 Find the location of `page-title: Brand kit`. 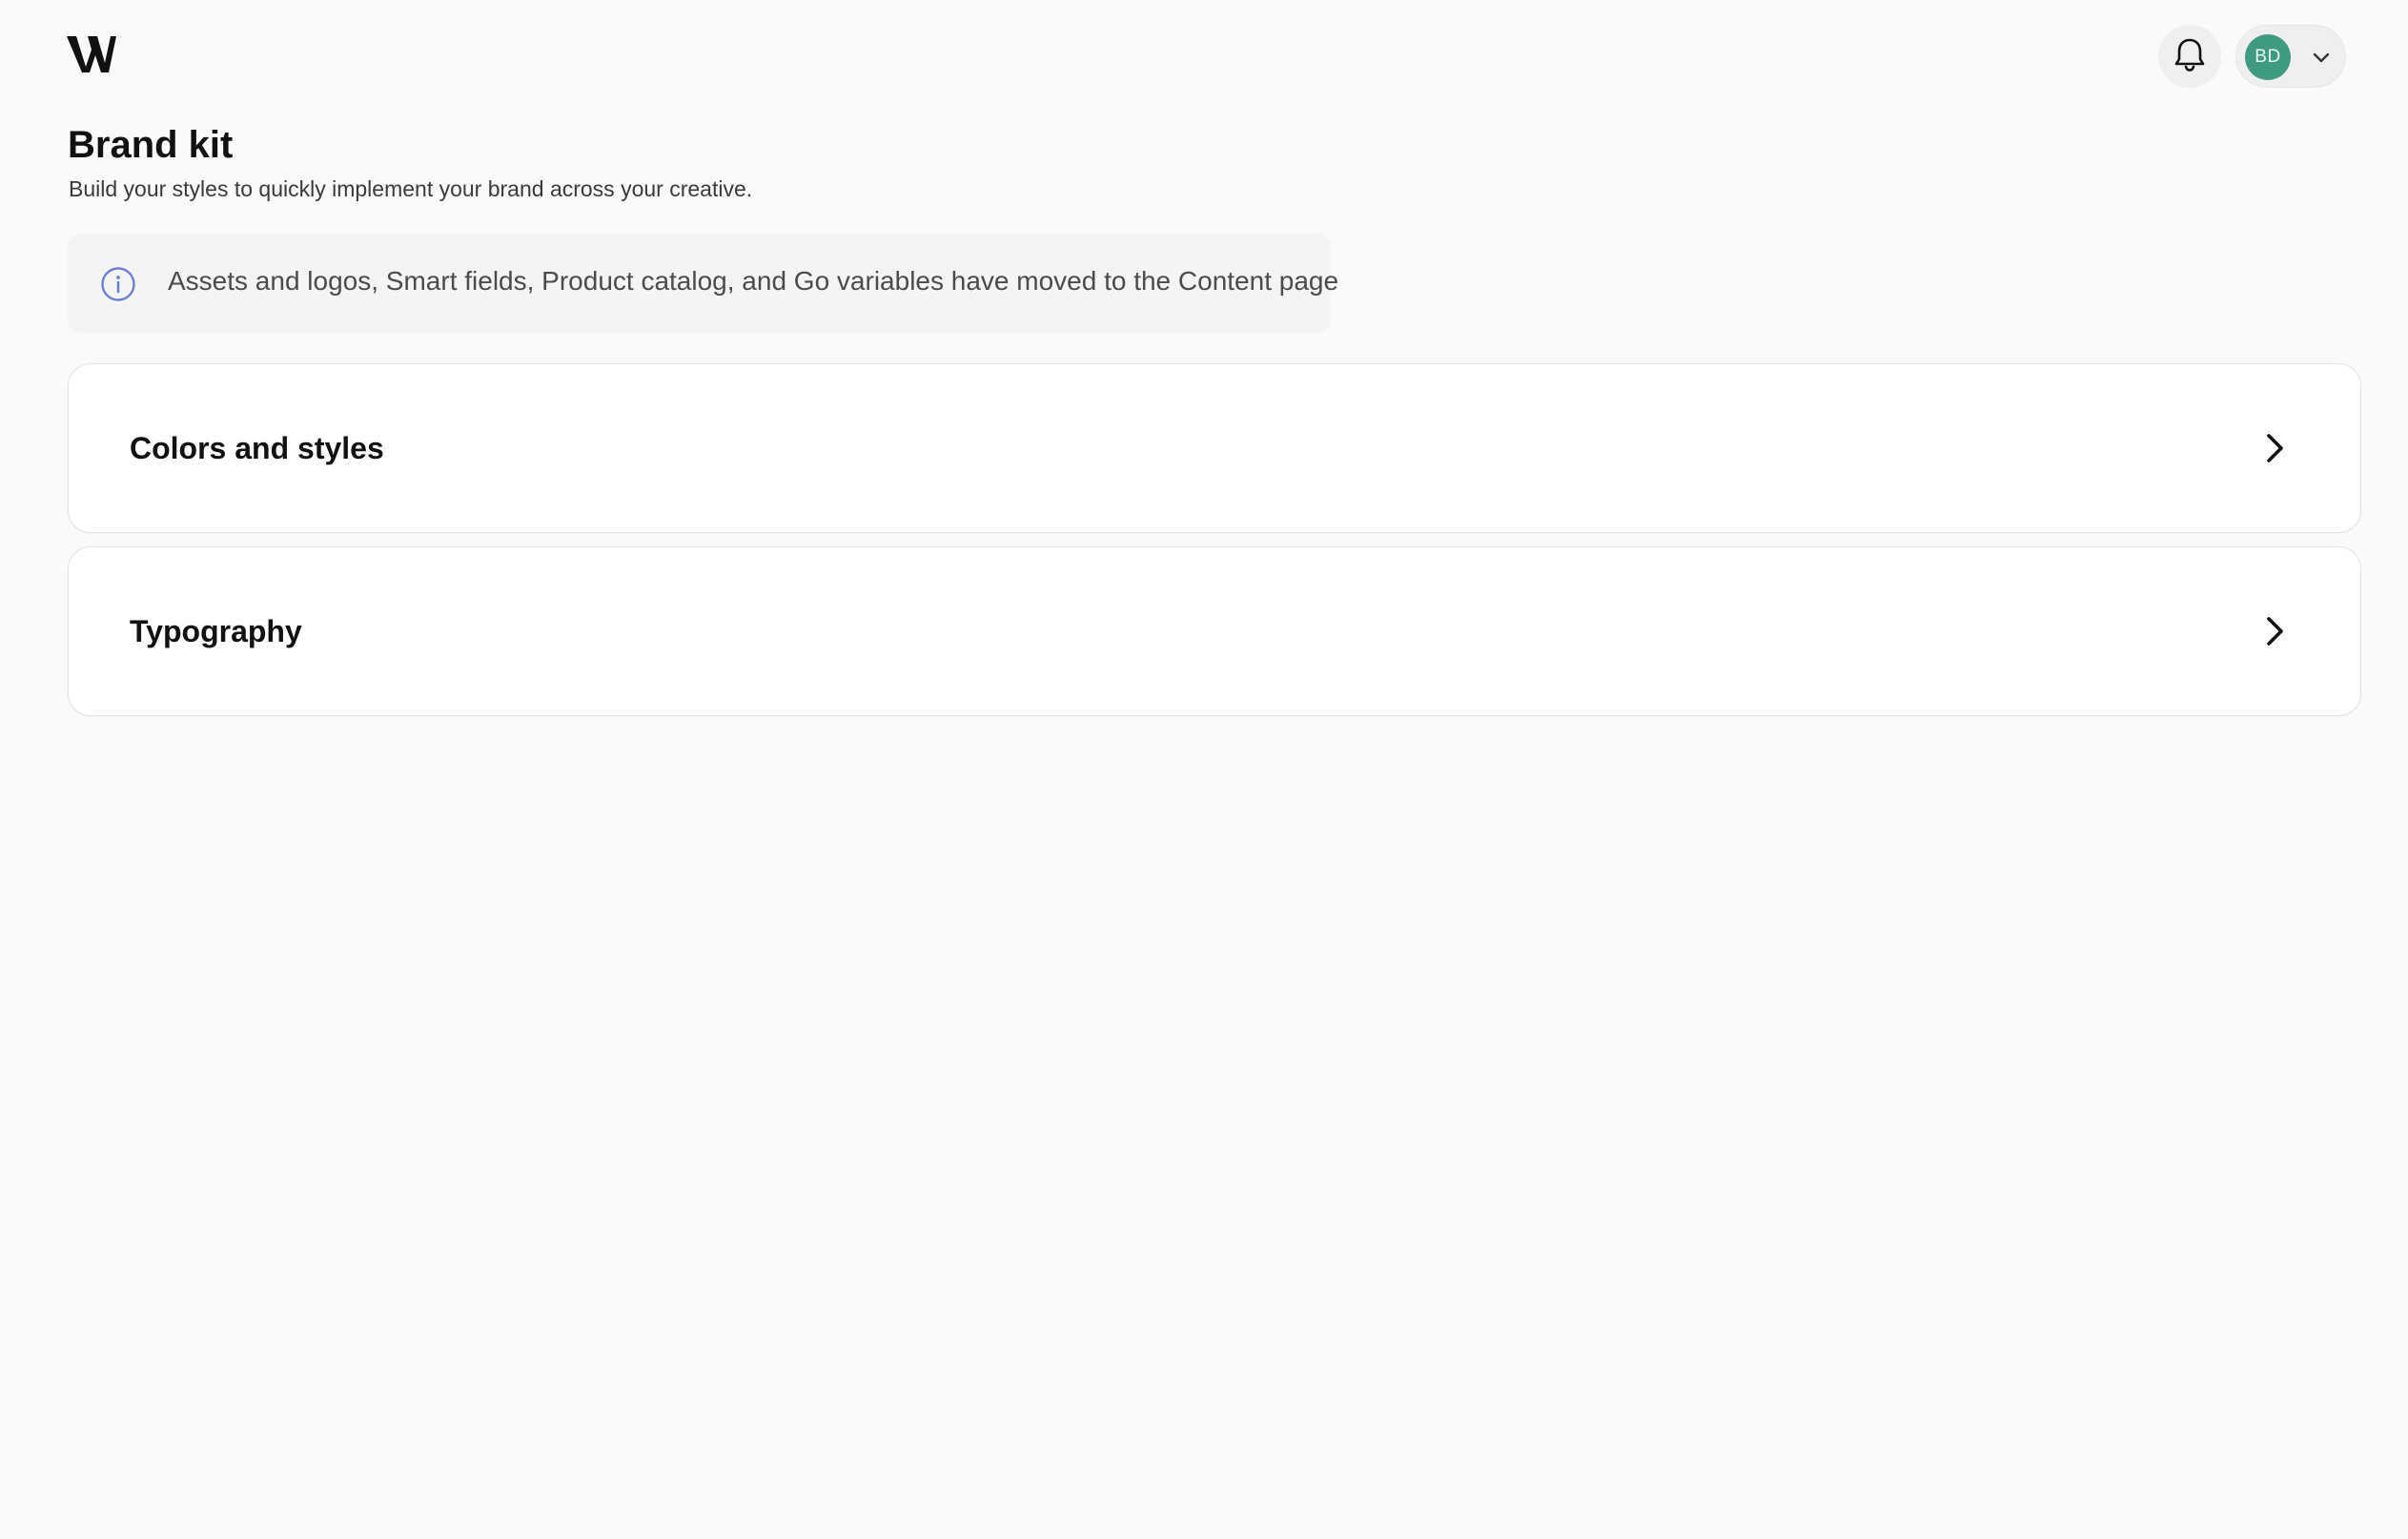

page-title: Brand kit is located at coordinates (151, 145).